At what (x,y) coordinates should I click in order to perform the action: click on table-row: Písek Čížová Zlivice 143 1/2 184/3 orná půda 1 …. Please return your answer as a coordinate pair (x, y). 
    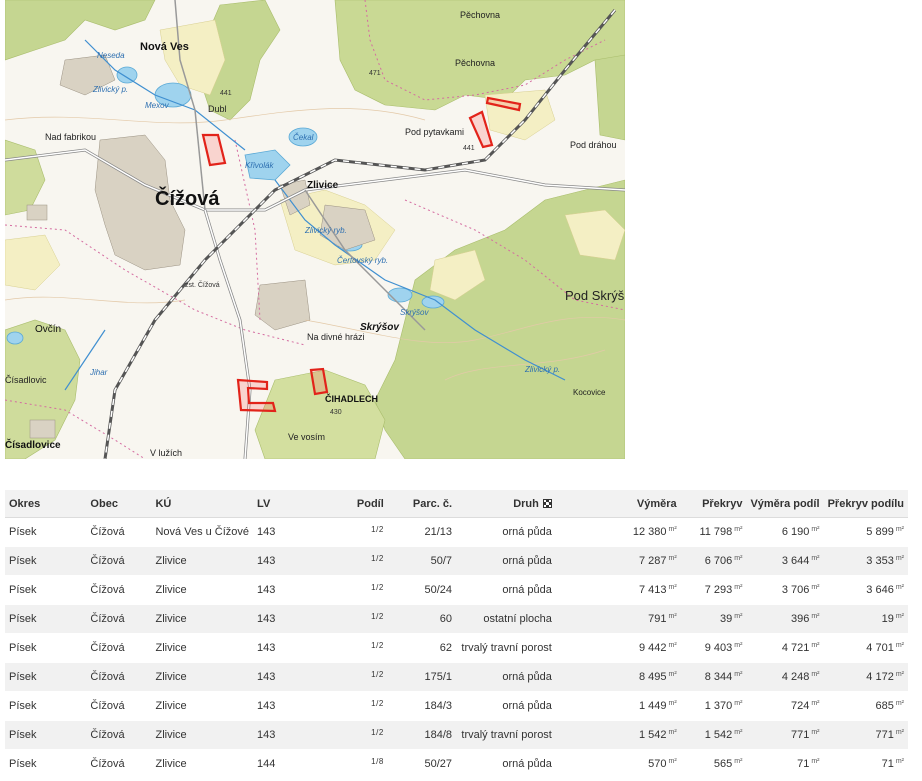
    Looking at the image, I should click on (456, 706).